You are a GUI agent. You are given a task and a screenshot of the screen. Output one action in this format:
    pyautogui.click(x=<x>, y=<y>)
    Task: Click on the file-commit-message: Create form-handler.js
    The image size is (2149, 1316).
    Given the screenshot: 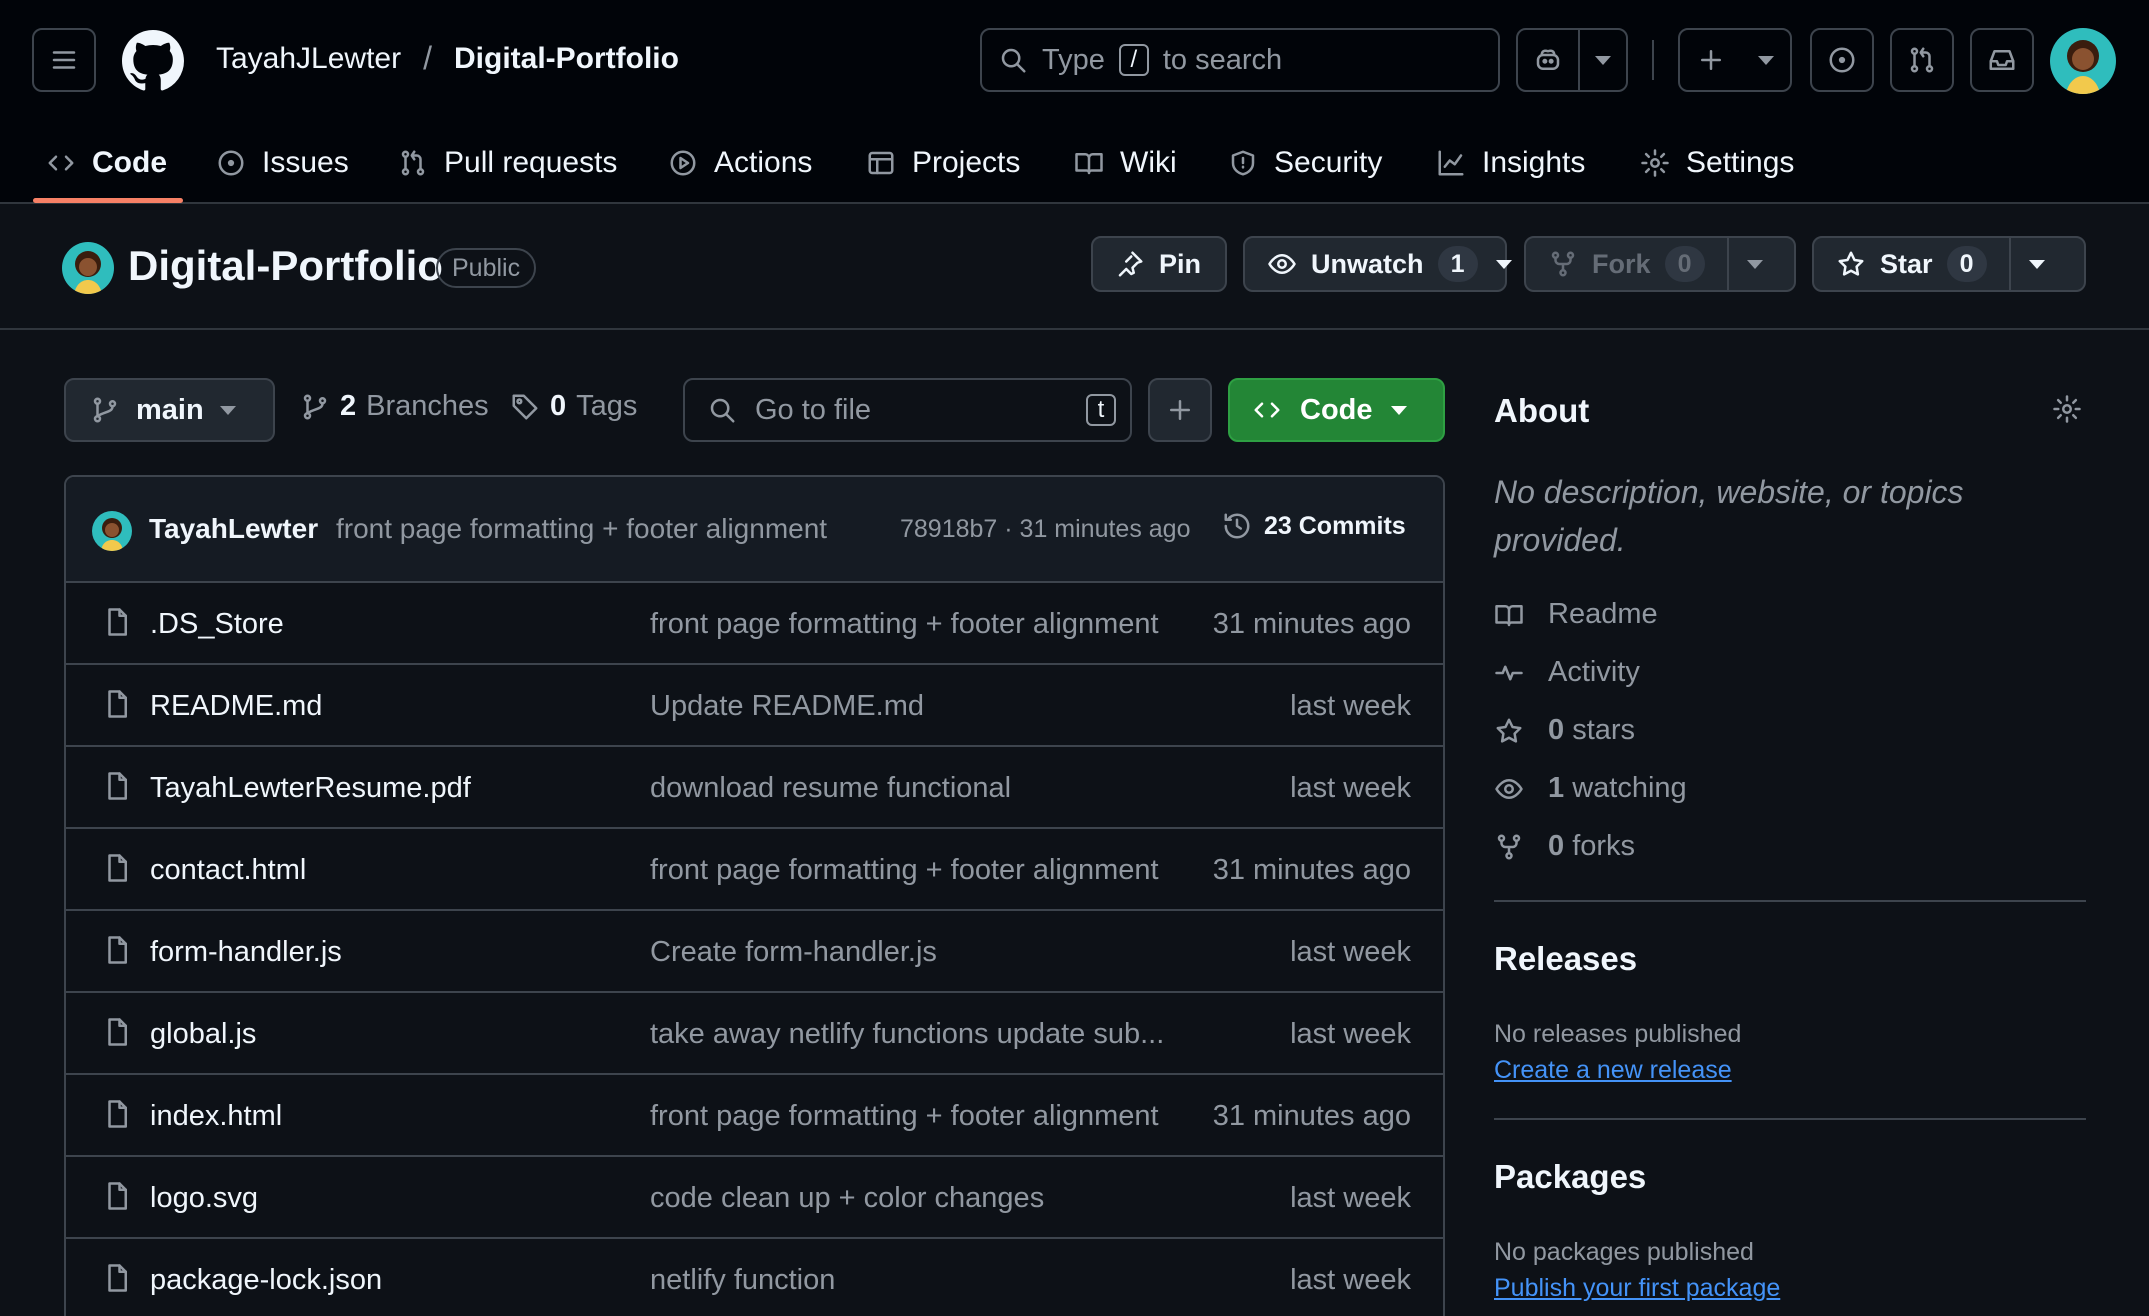 What is the action you would take?
    pyautogui.click(x=793, y=952)
    